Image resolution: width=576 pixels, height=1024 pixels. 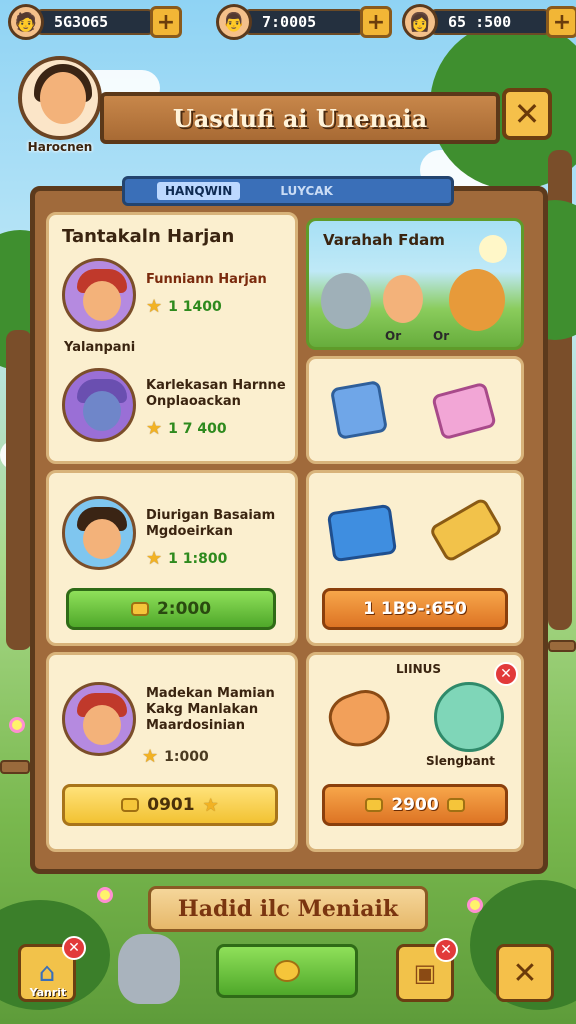 I want to click on quest-4-reward-value: 1:000, so click(x=186, y=756).